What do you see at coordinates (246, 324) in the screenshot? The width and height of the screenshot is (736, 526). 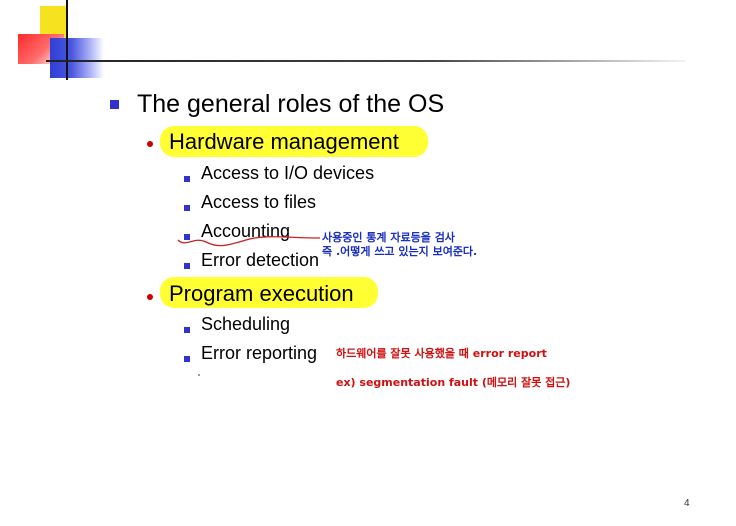 I see `list-item: Scheduling` at bounding box center [246, 324].